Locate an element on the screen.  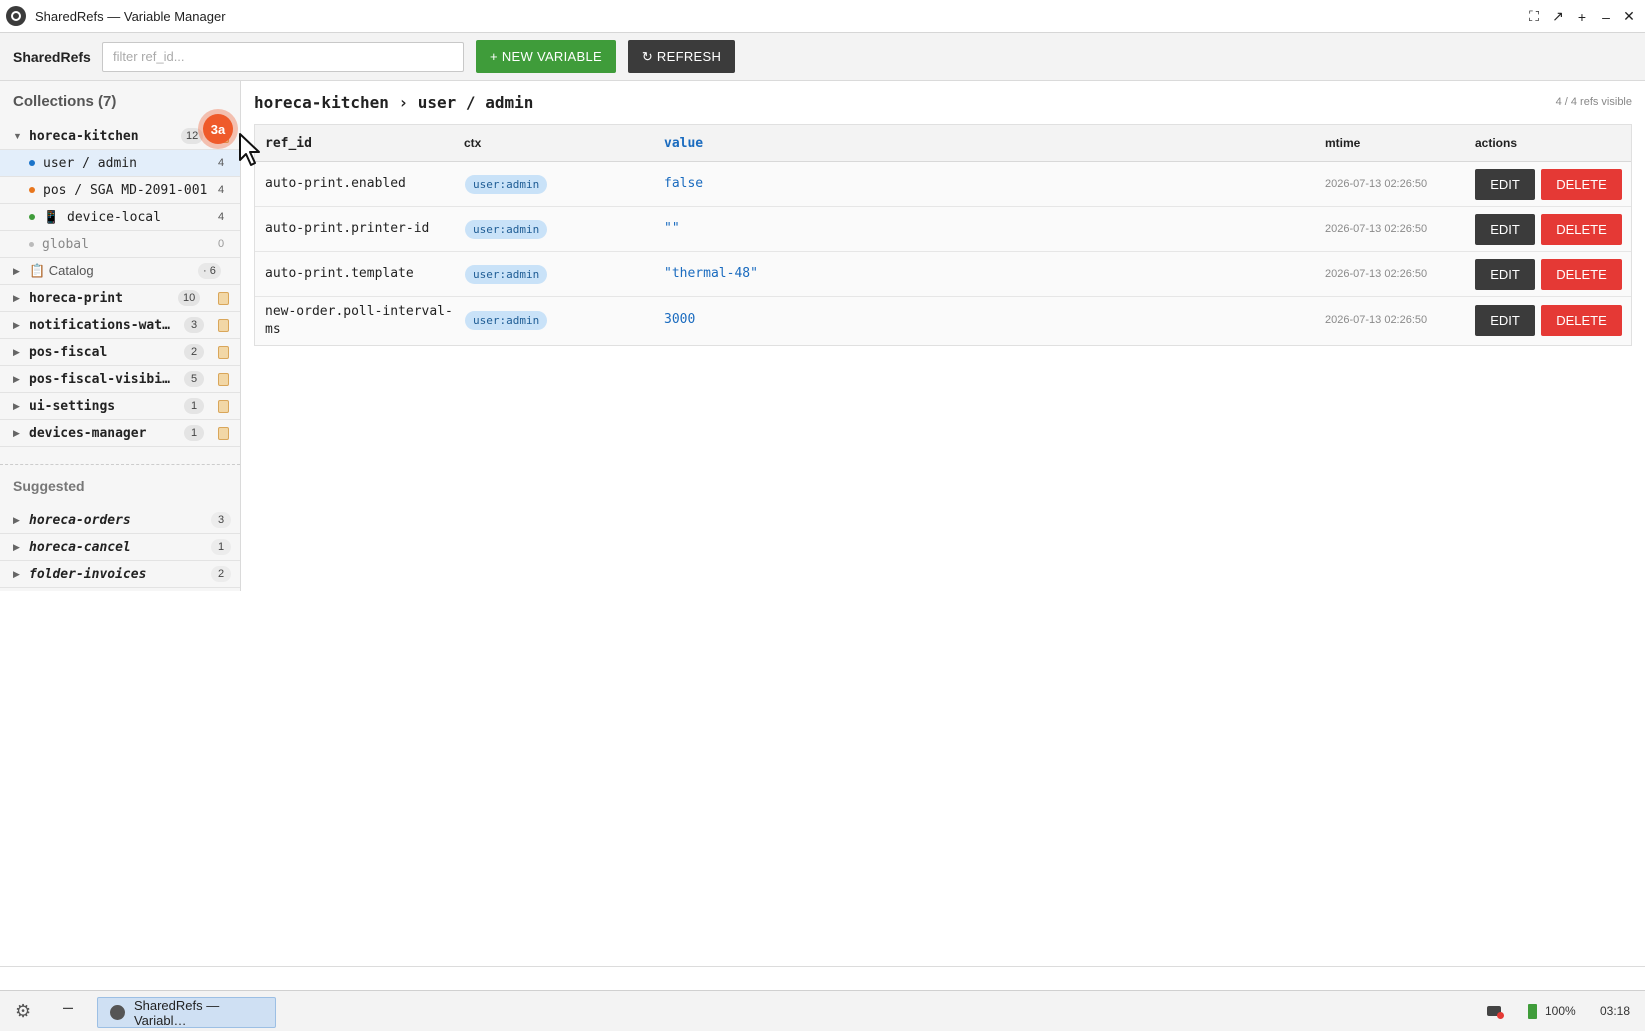
collection-notifications-watch: ▶ notifications-watch… 3 is located at coordinates (120, 325).